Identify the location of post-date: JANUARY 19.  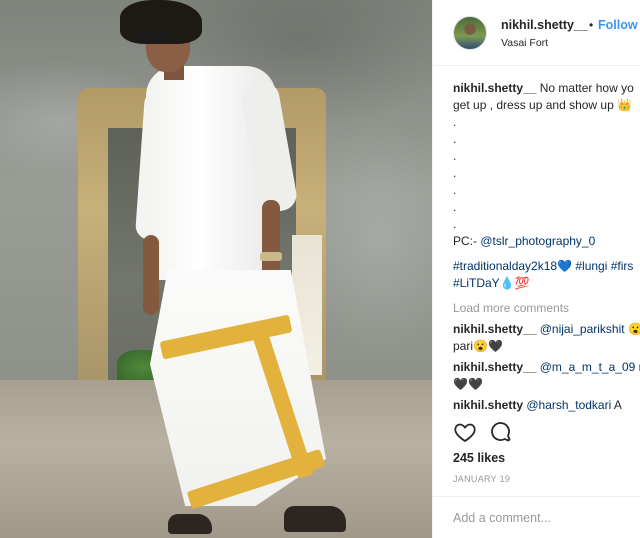
(481, 479).